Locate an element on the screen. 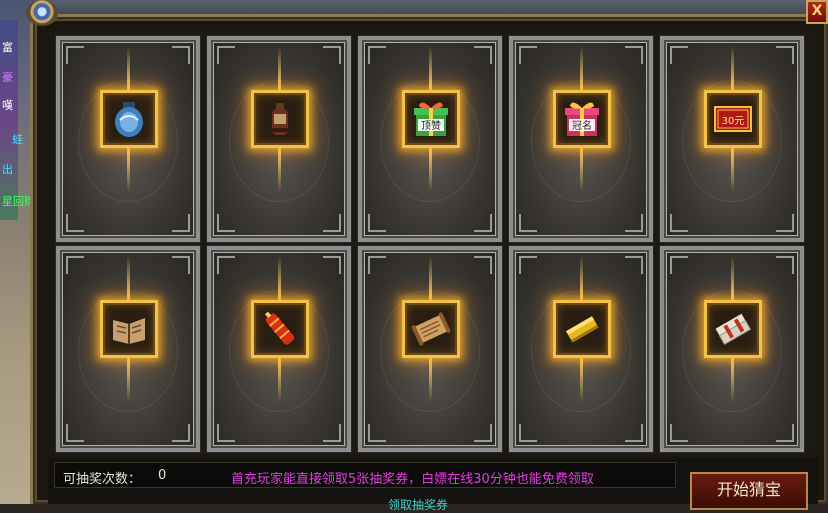  close-button: X is located at coordinates (817, 12).